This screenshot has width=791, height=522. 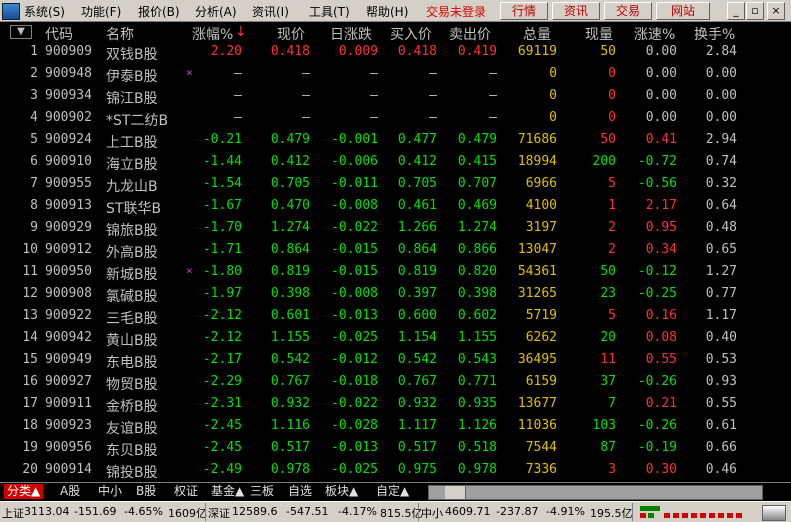 What do you see at coordinates (47, 511) in the screenshot?
I see `sh-index-value: 3113.04` at bounding box center [47, 511].